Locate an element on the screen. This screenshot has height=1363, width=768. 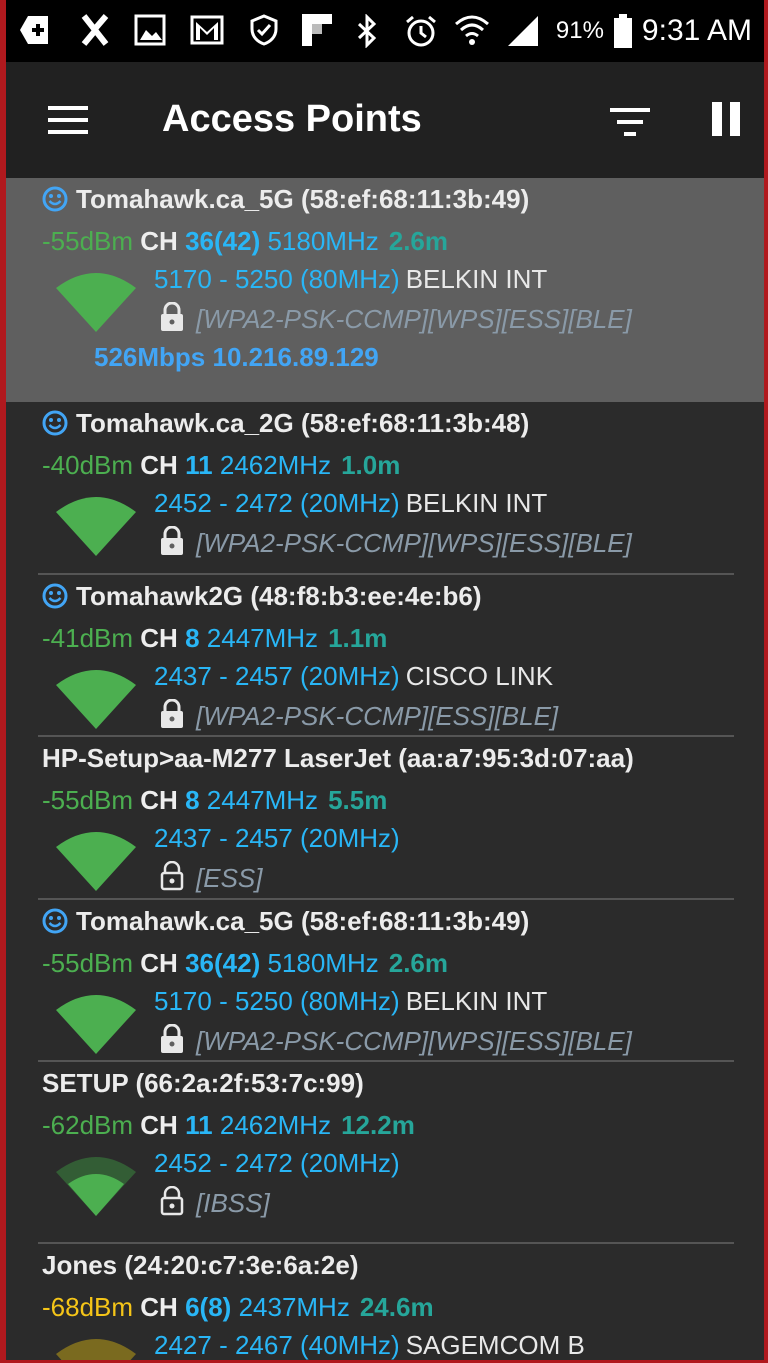
security-line: [ESS] is located at coordinates (210, 877).